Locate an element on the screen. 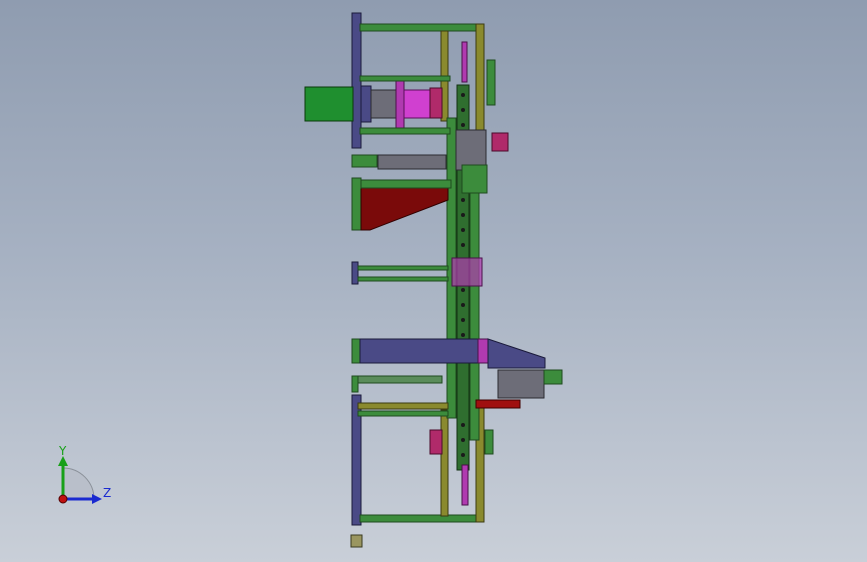 This screenshot has width=867, height=562. motor-support-upper is located at coordinates (405, 78).